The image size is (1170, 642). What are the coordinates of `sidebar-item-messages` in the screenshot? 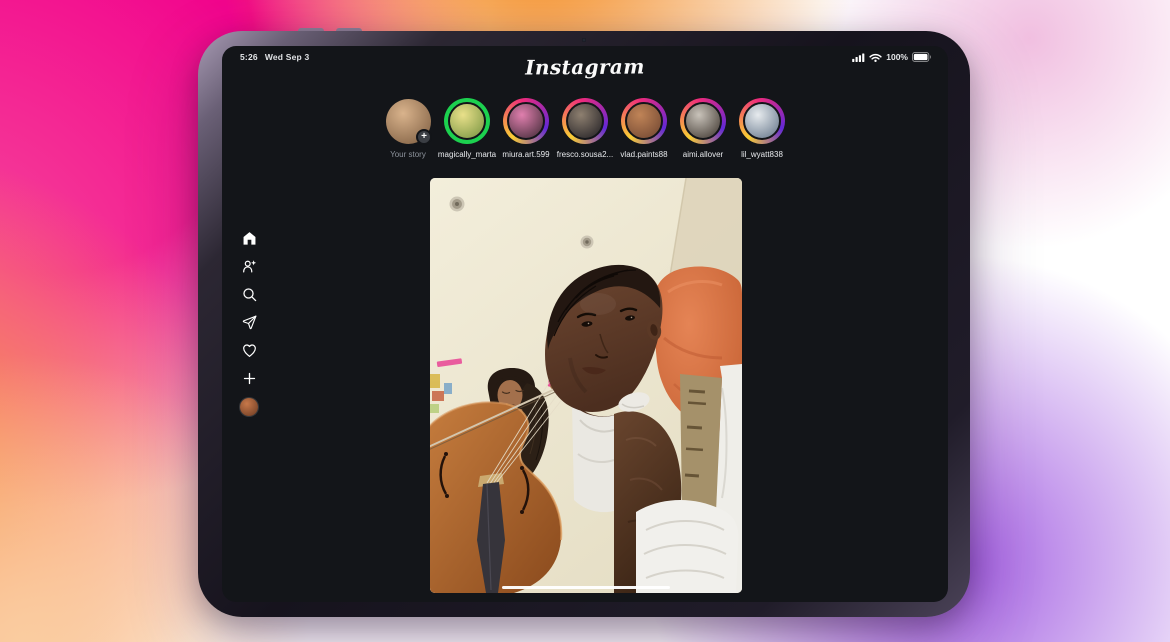 It's located at (249, 322).